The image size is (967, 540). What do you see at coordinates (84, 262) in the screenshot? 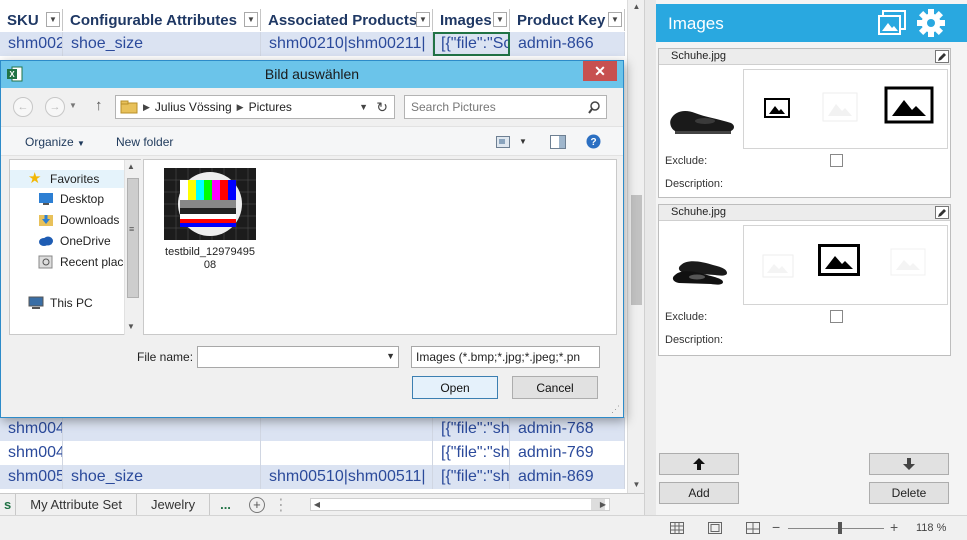
I see `nav-item-recent-places: Recent place` at bounding box center [84, 262].